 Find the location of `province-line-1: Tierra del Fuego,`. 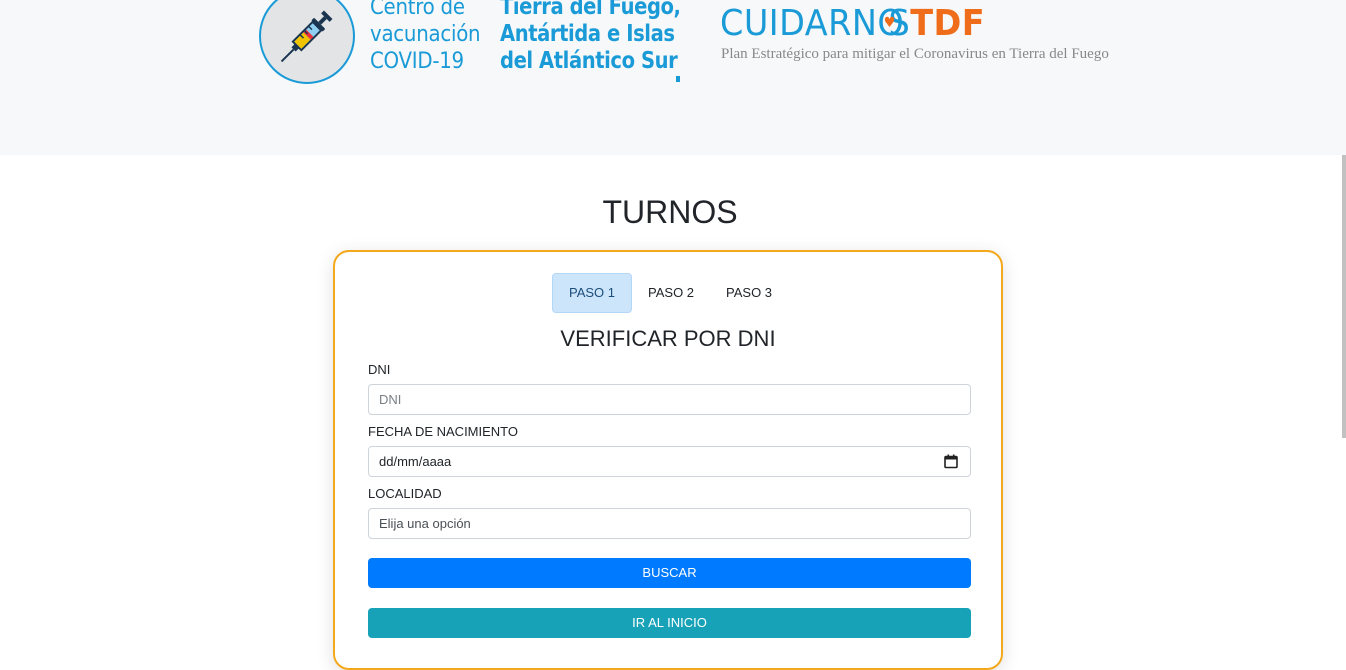

province-line-1: Tierra del Fuego, is located at coordinates (590, 10).